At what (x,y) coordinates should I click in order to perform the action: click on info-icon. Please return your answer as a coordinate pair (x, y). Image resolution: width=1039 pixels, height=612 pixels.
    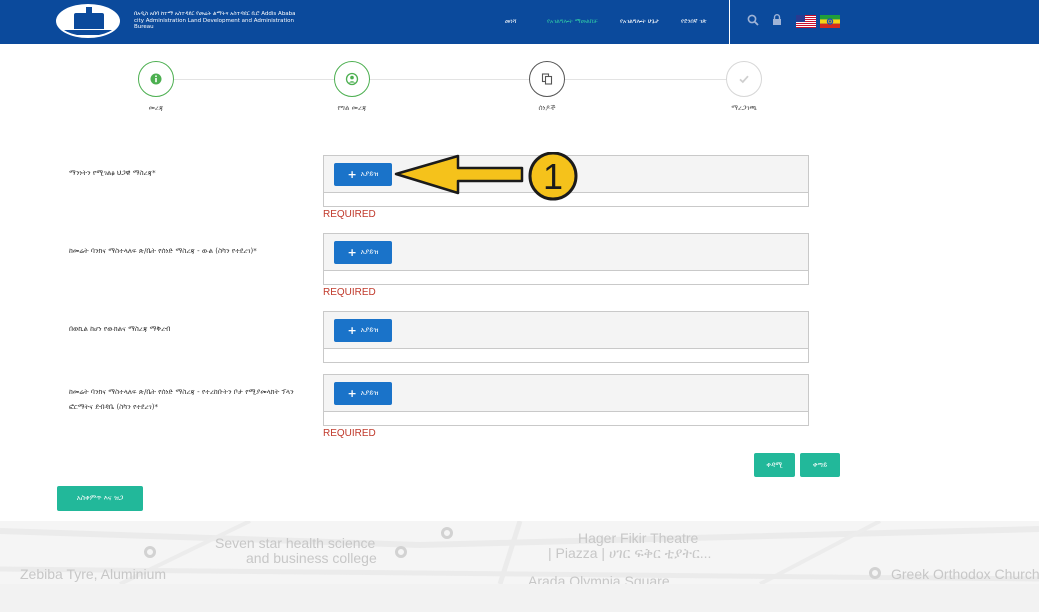
    Looking at the image, I should click on (156, 79).